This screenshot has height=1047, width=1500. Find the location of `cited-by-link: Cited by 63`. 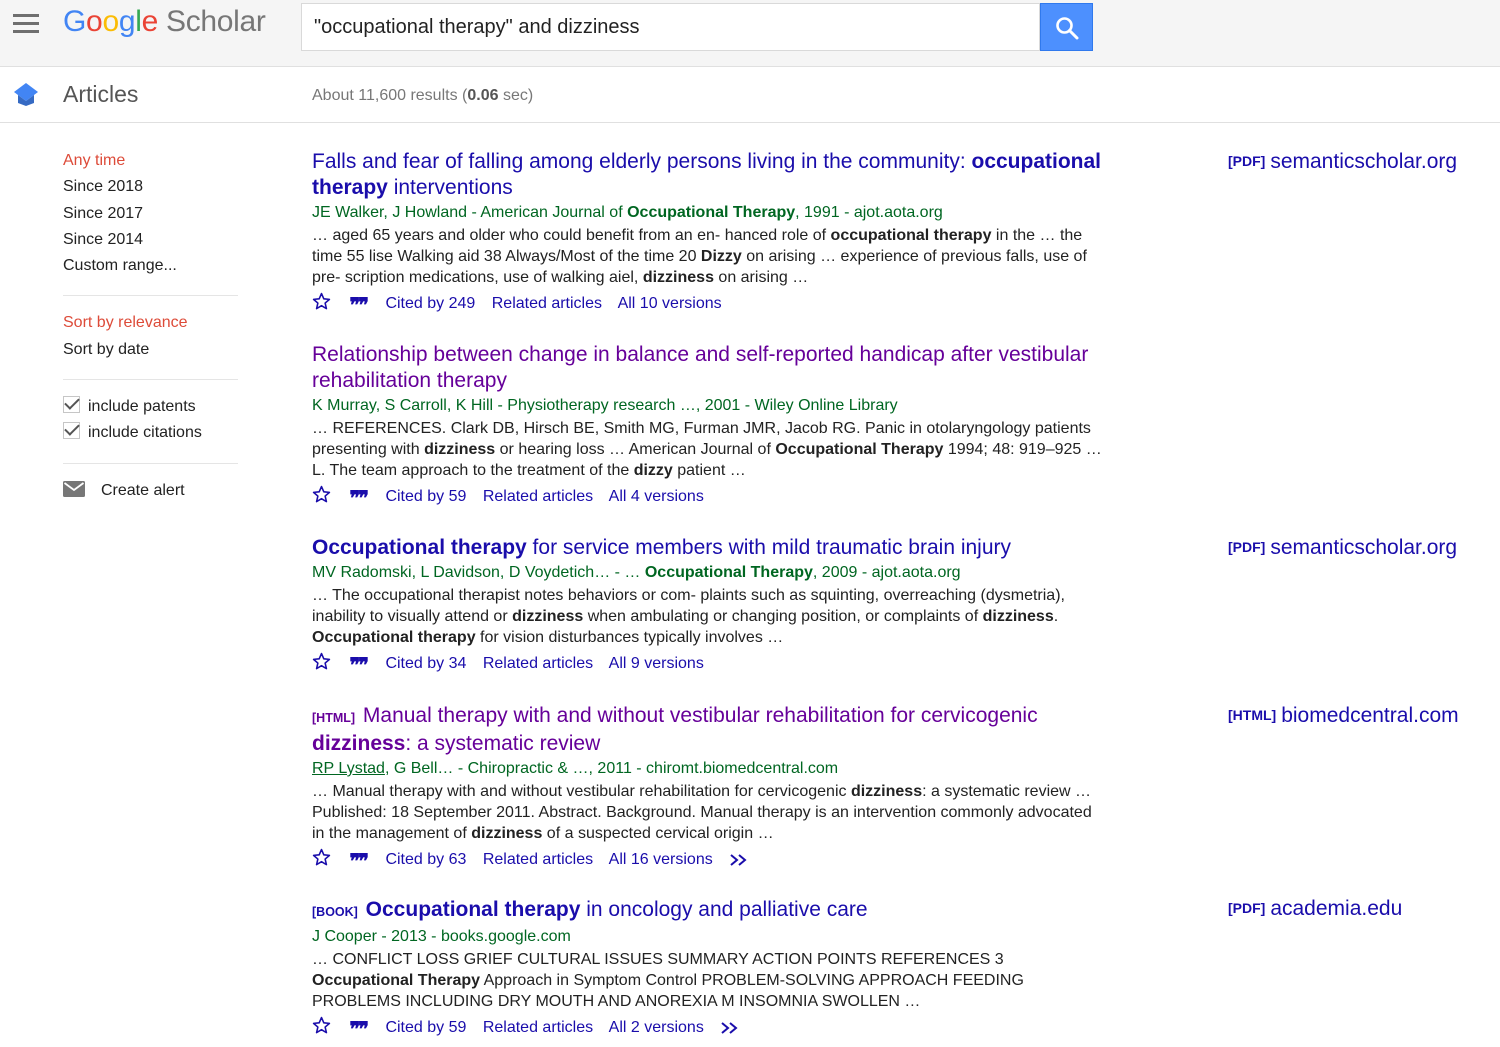

cited-by-link: Cited by 63 is located at coordinates (425, 859).